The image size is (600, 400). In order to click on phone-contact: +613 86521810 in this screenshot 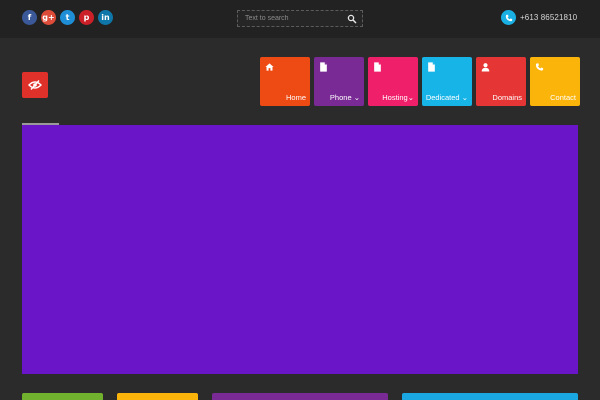, I will do `click(539, 17)`.